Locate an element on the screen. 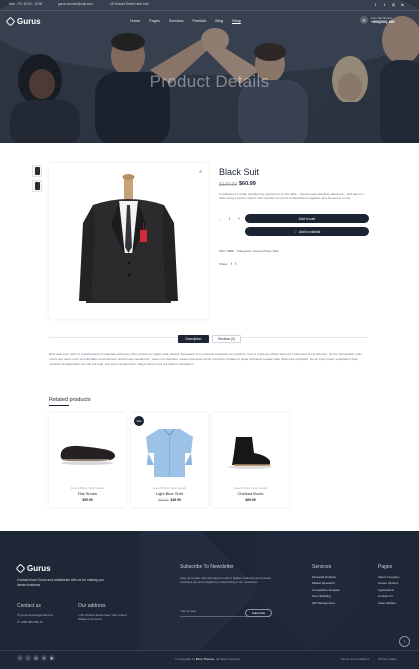 The height and width of the screenshot is (669, 419). footer-contact-phone: ✆ +098 056 486 11 is located at coordinates (30, 622).